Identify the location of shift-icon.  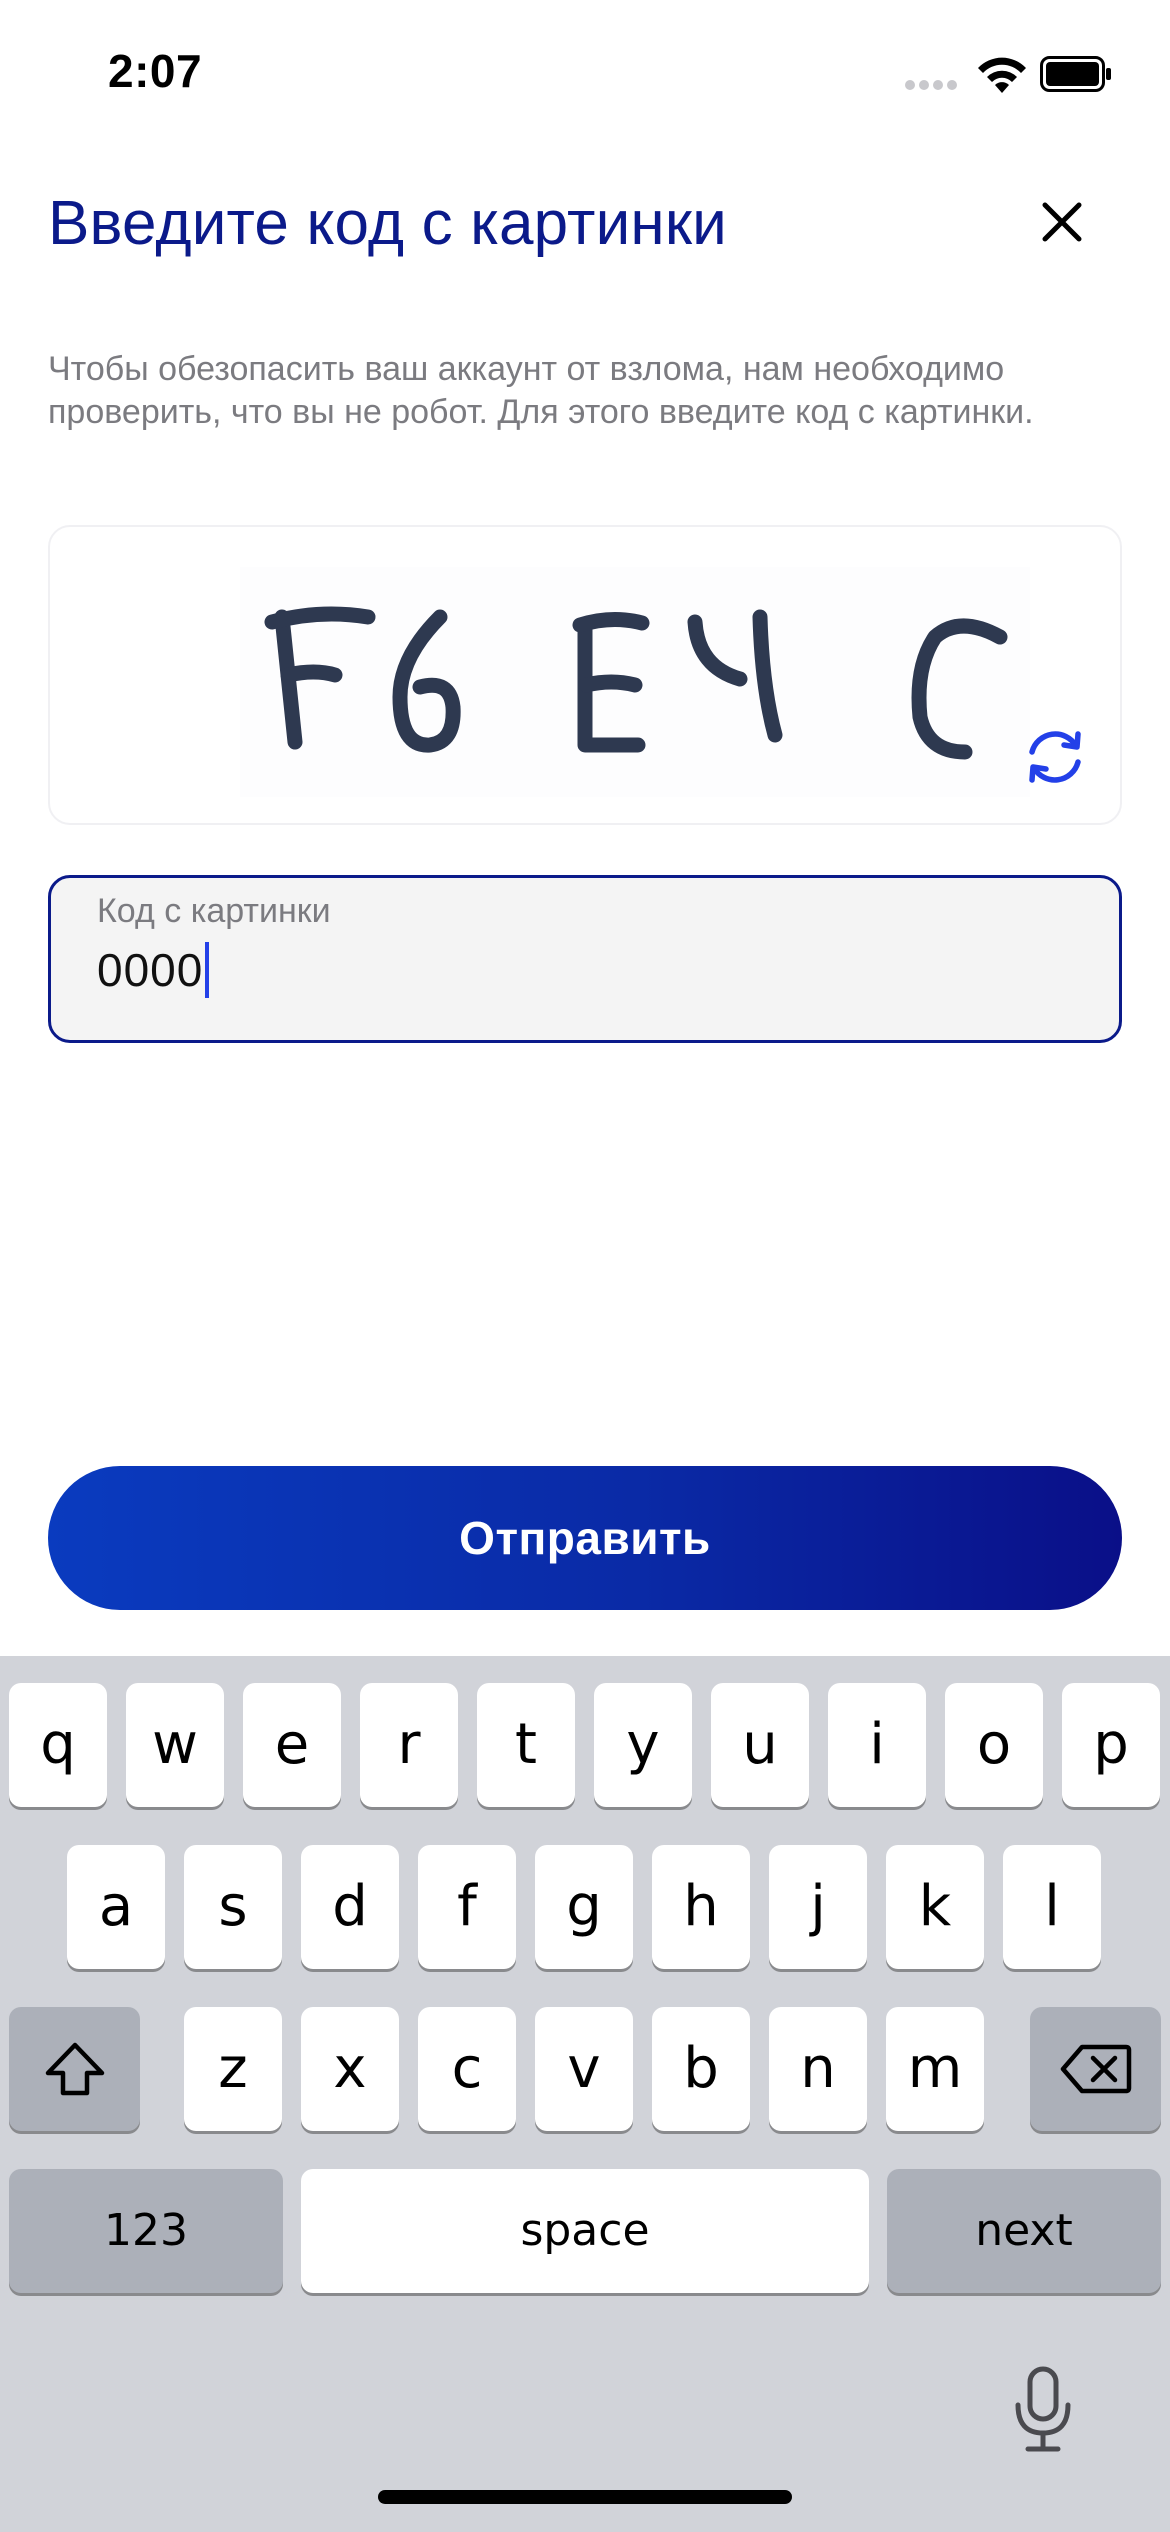
(74, 2069).